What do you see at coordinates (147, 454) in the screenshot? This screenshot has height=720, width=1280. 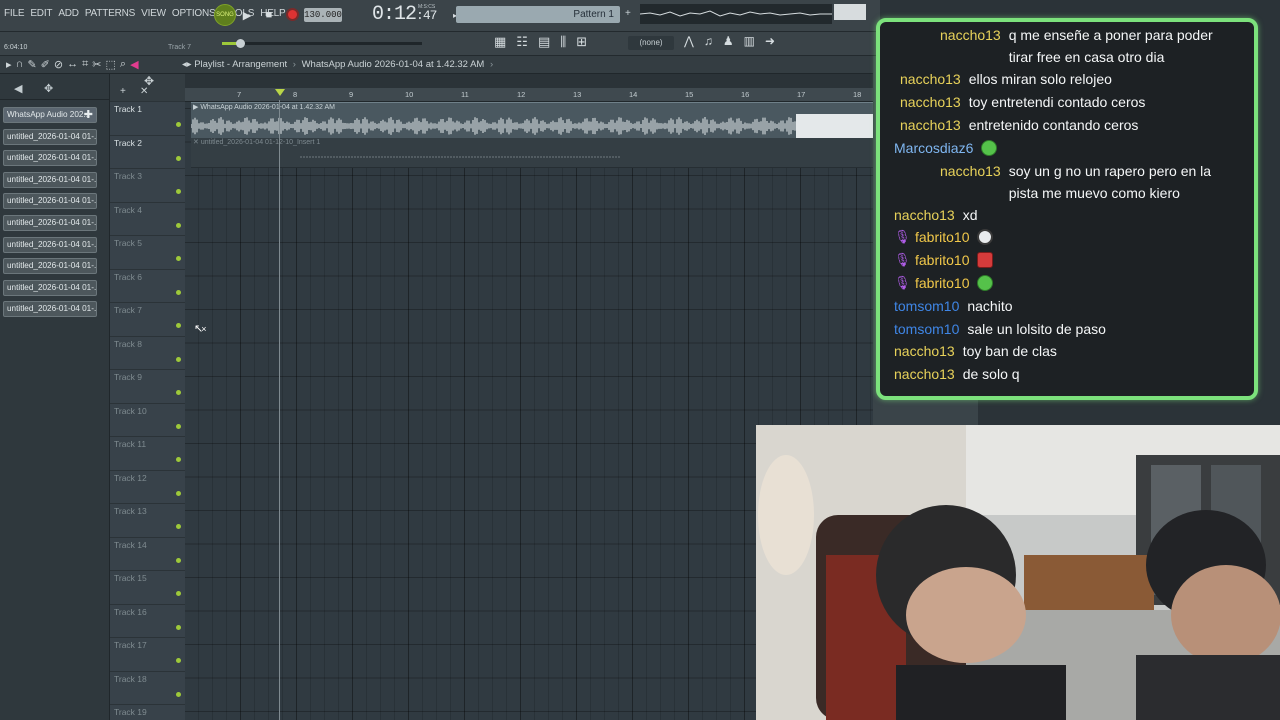 I see `track-header: Track 11` at bounding box center [147, 454].